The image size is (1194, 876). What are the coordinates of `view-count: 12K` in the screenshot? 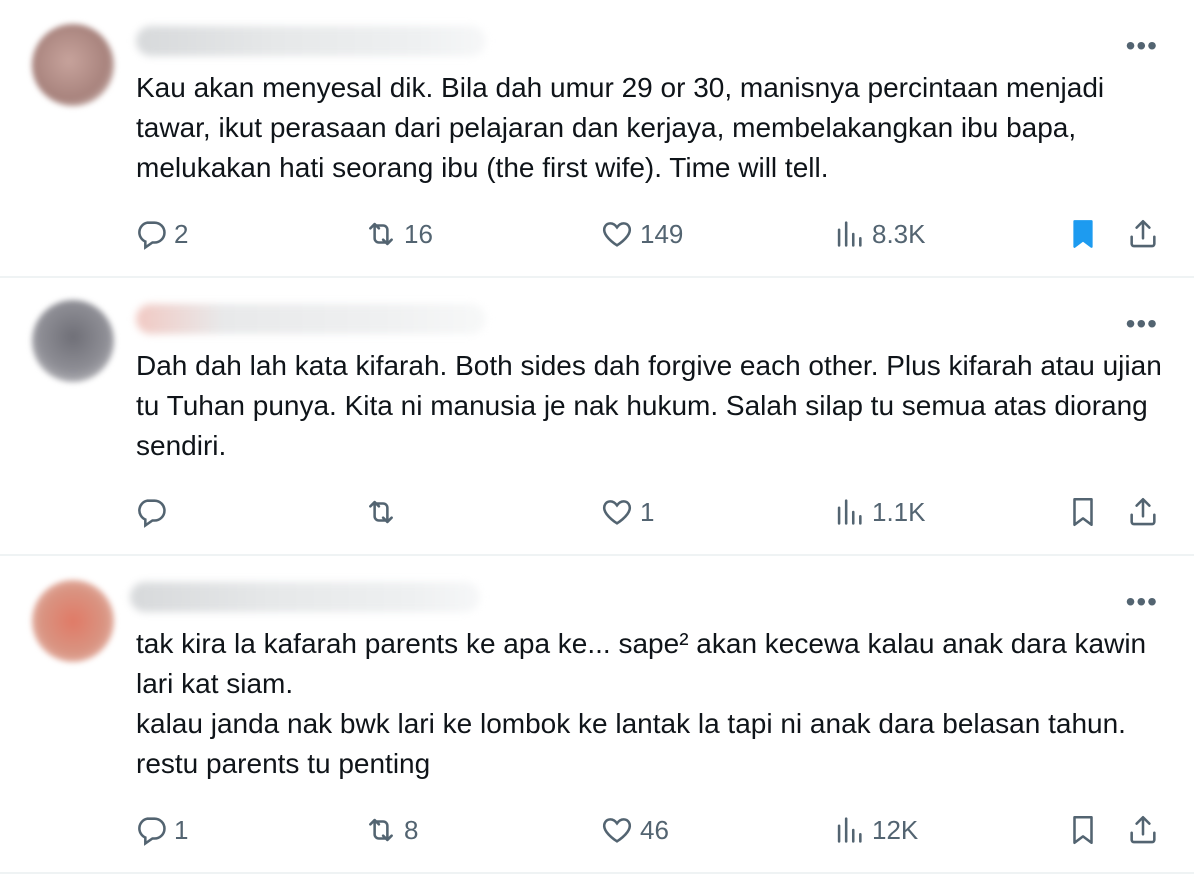 It's located at (895, 829).